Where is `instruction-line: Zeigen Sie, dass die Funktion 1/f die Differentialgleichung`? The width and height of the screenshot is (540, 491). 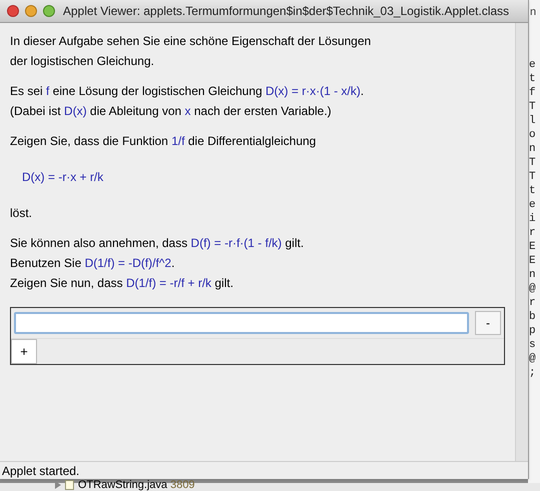
instruction-line: Zeigen Sie, dass die Funktion 1/f die Differentialgleichung is located at coordinates (163, 141).